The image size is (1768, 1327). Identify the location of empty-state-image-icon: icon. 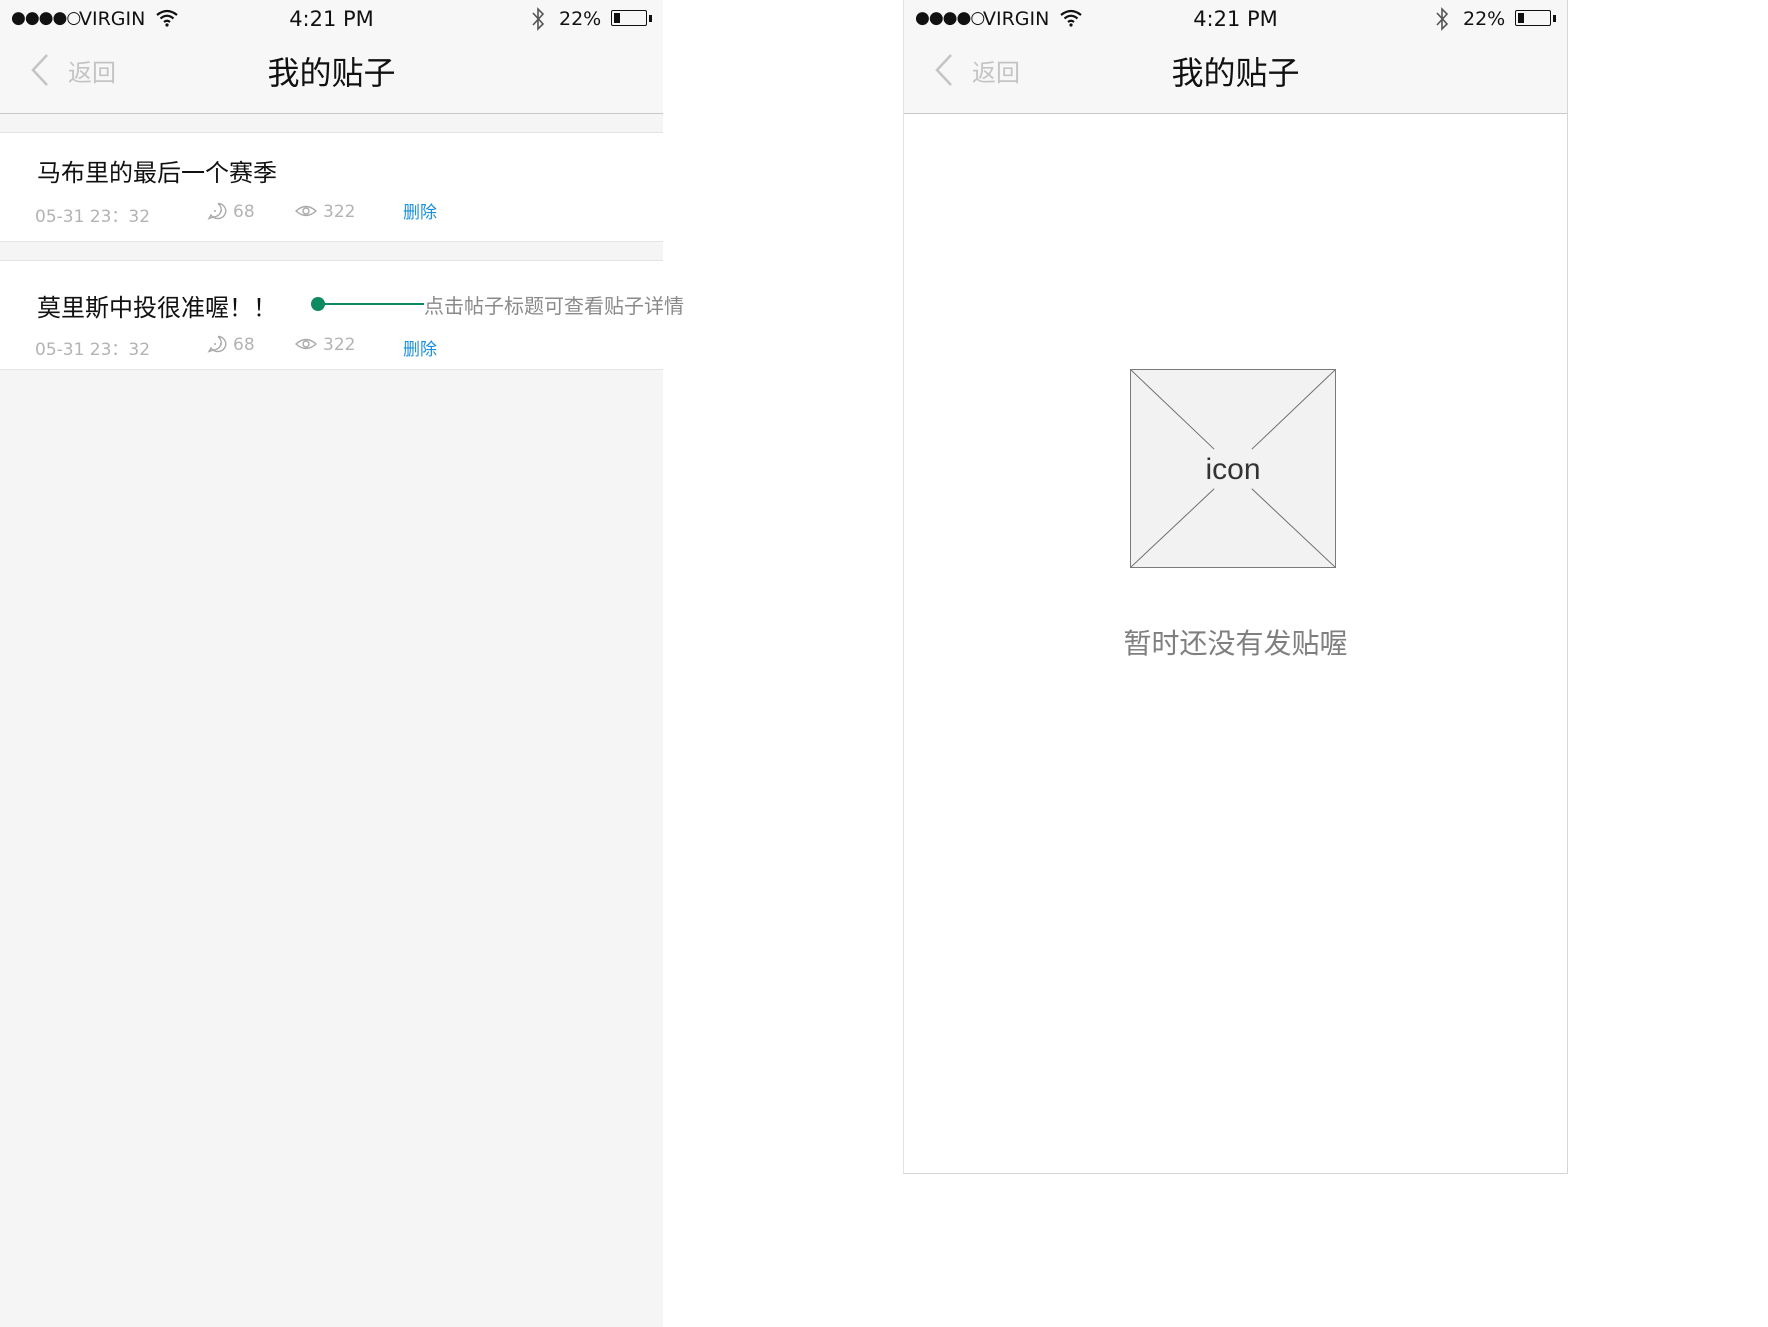
(1233, 468).